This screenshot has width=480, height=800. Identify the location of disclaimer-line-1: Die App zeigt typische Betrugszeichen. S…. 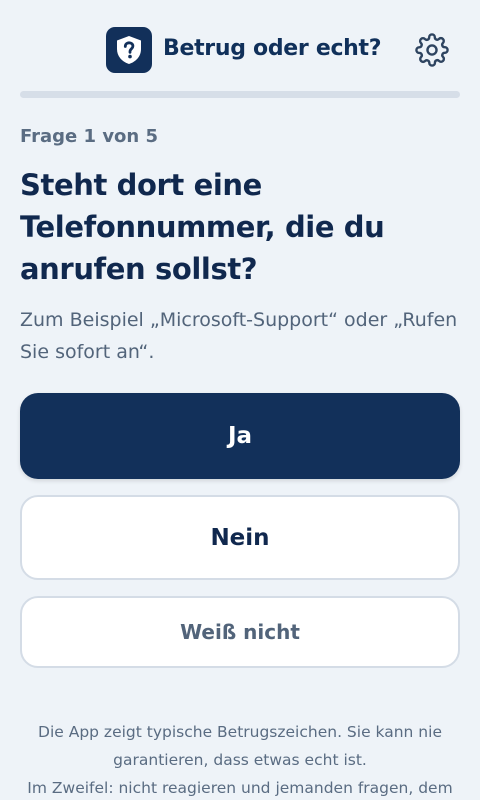
(240, 746).